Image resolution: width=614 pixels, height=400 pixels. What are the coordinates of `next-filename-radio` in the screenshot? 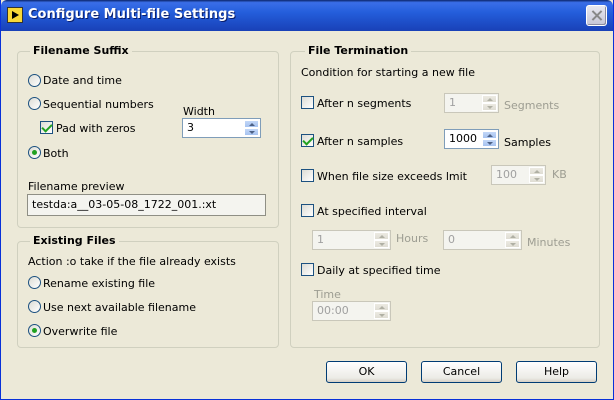 It's located at (34, 306).